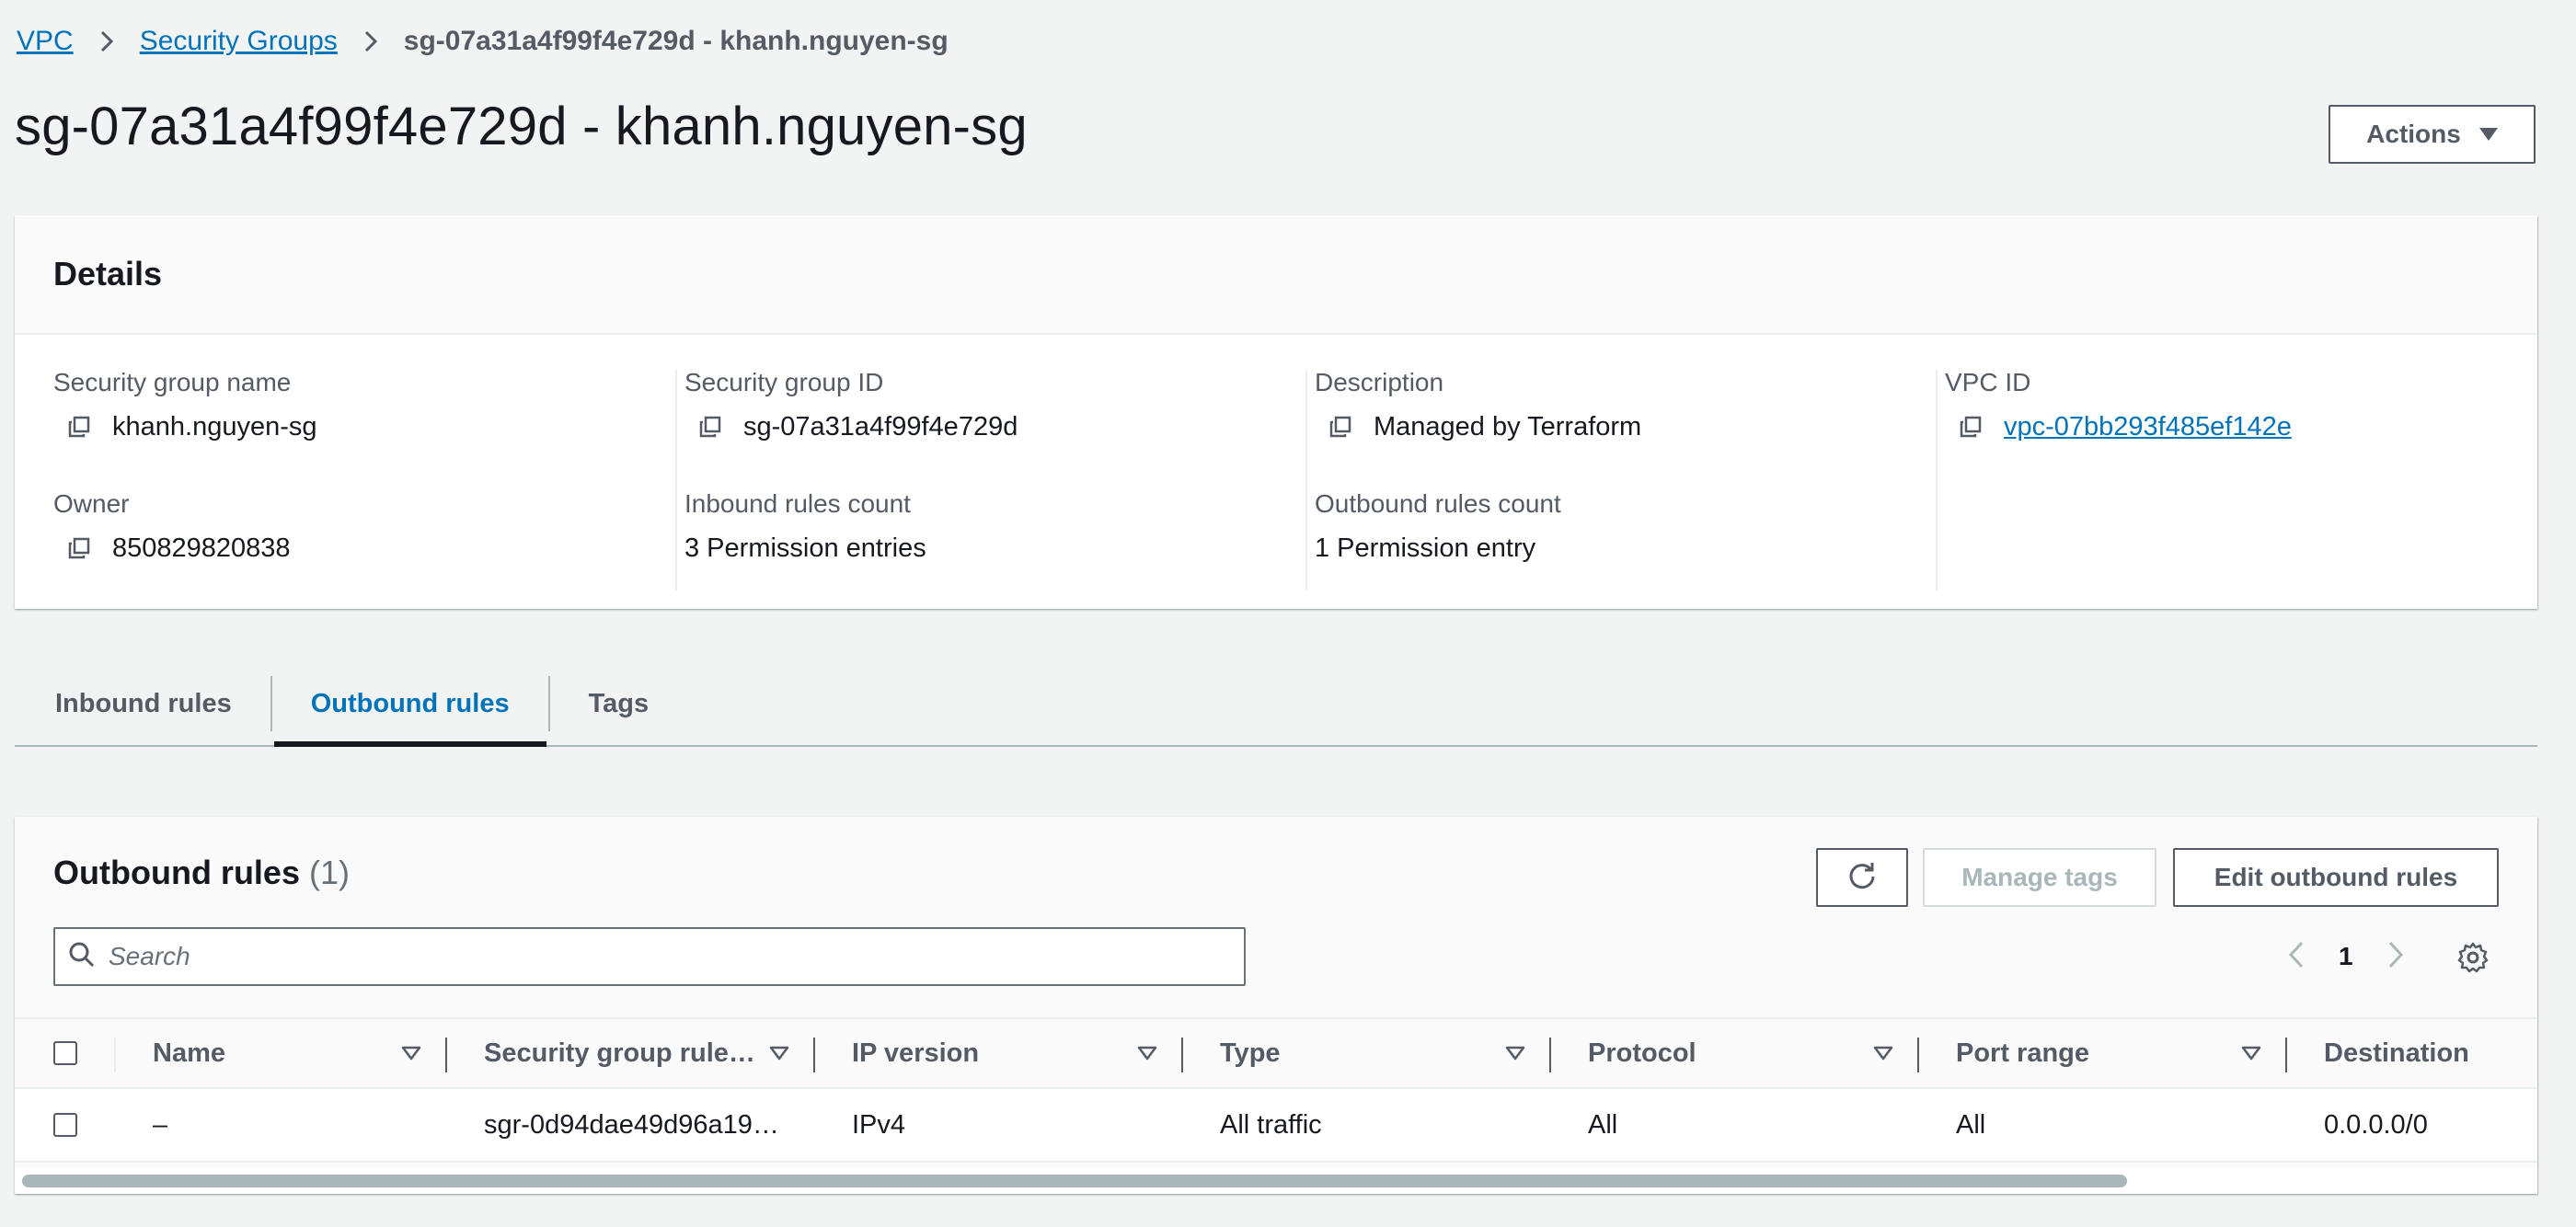 The width and height of the screenshot is (2576, 1227). Describe the element at coordinates (2239, 405) in the screenshot. I see `detail-vpc-id: VPC ID vpc-07bb293f485ef142e` at that location.